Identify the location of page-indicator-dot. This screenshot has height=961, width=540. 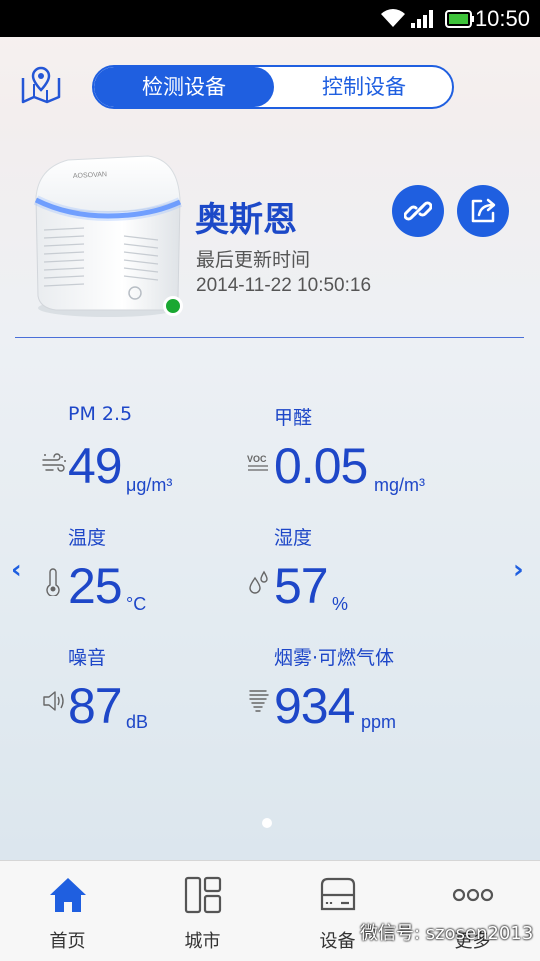
(267, 823).